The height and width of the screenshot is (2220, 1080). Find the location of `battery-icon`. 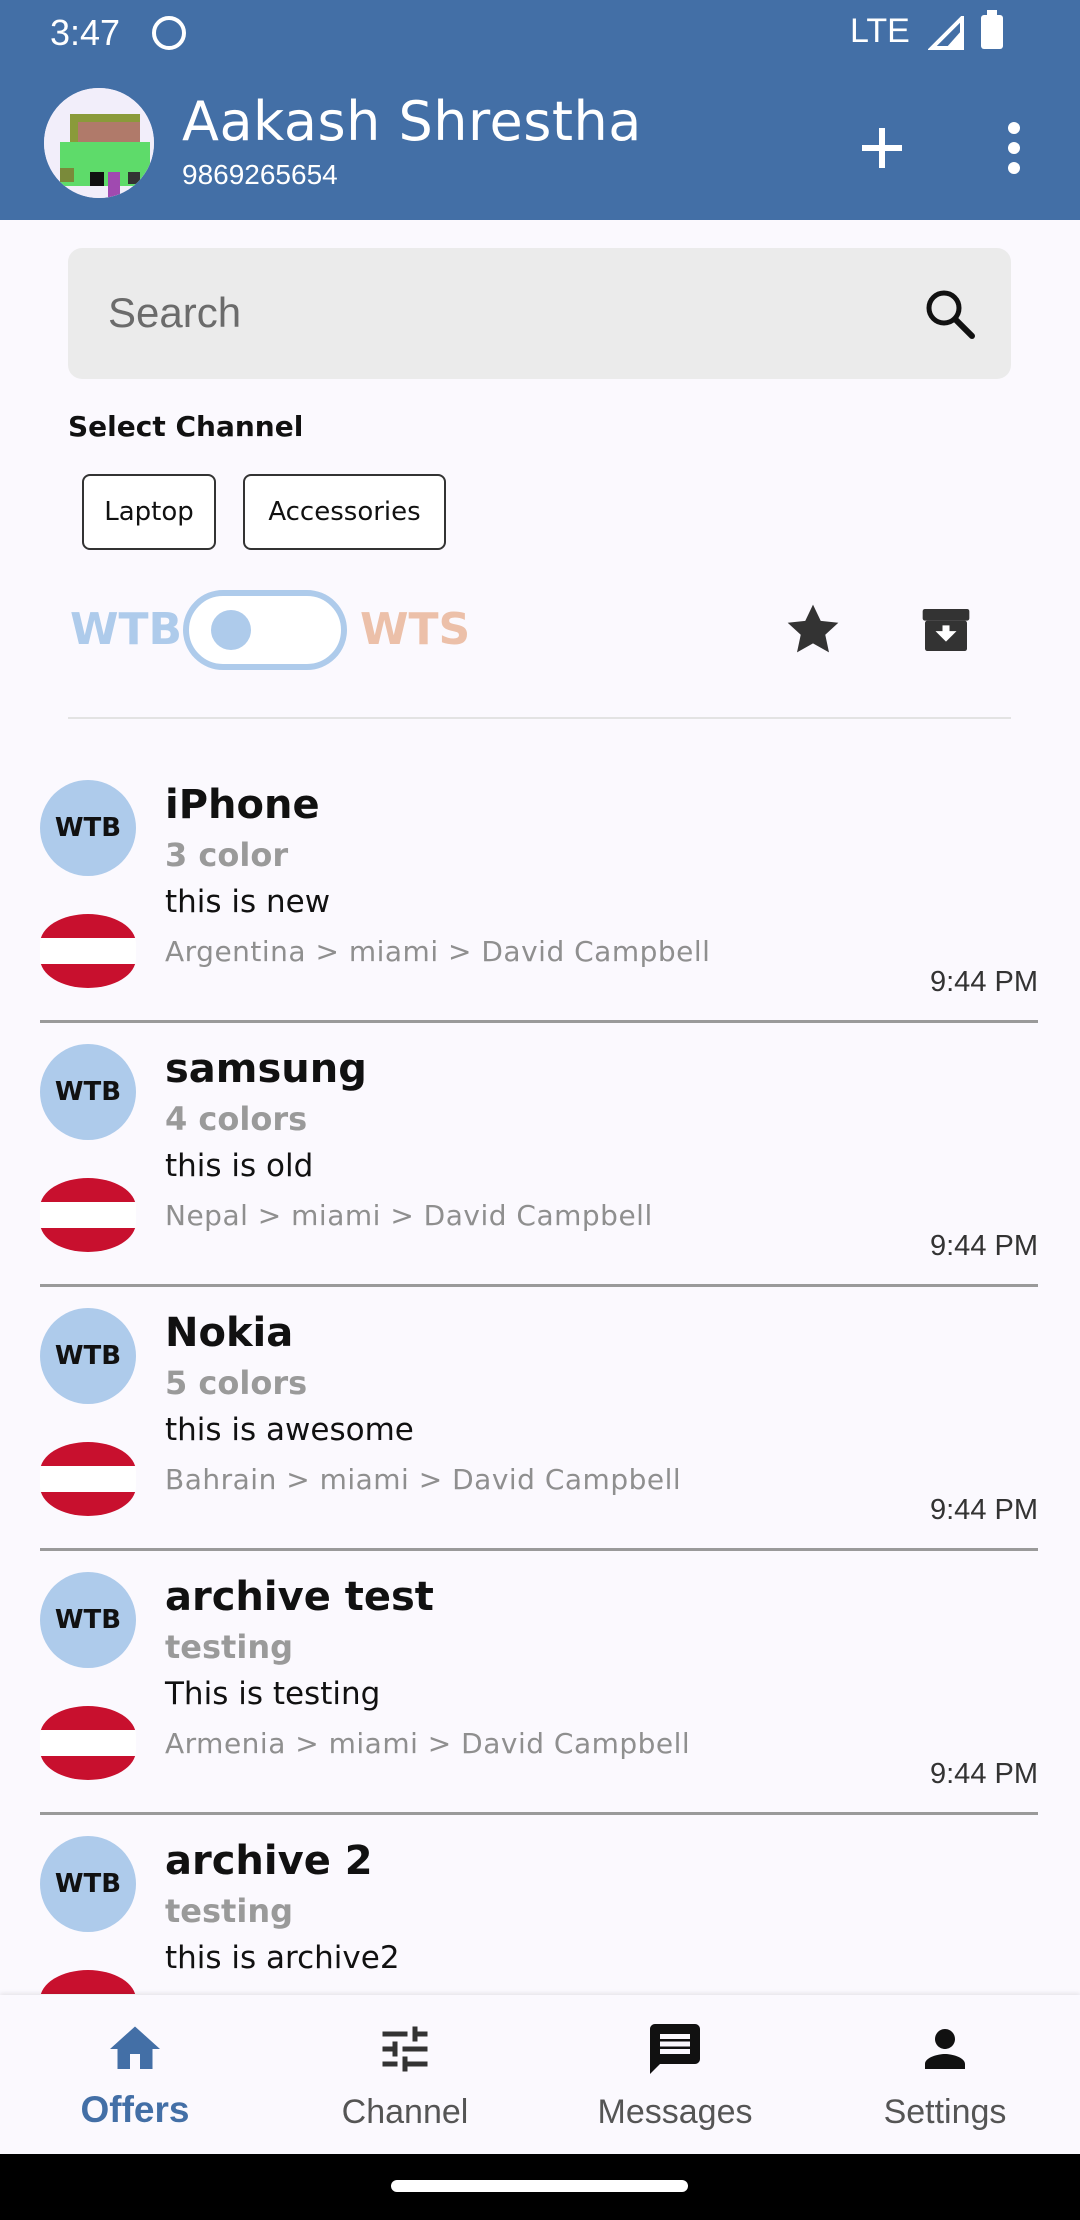

battery-icon is located at coordinates (992, 29).